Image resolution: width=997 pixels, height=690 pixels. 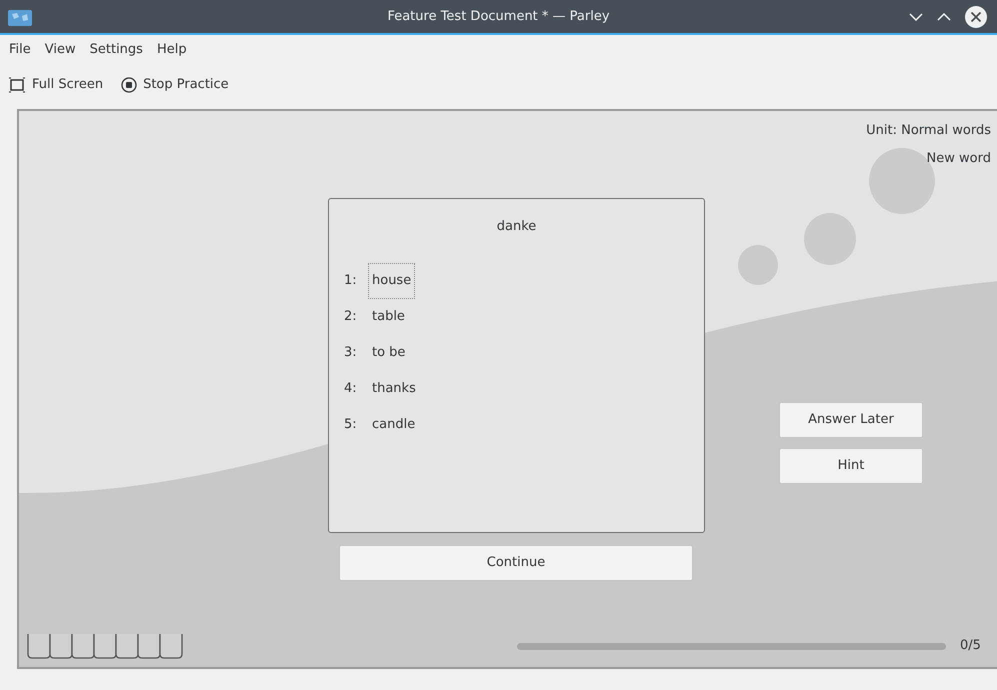 I want to click on menu-item: File, so click(x=20, y=50).